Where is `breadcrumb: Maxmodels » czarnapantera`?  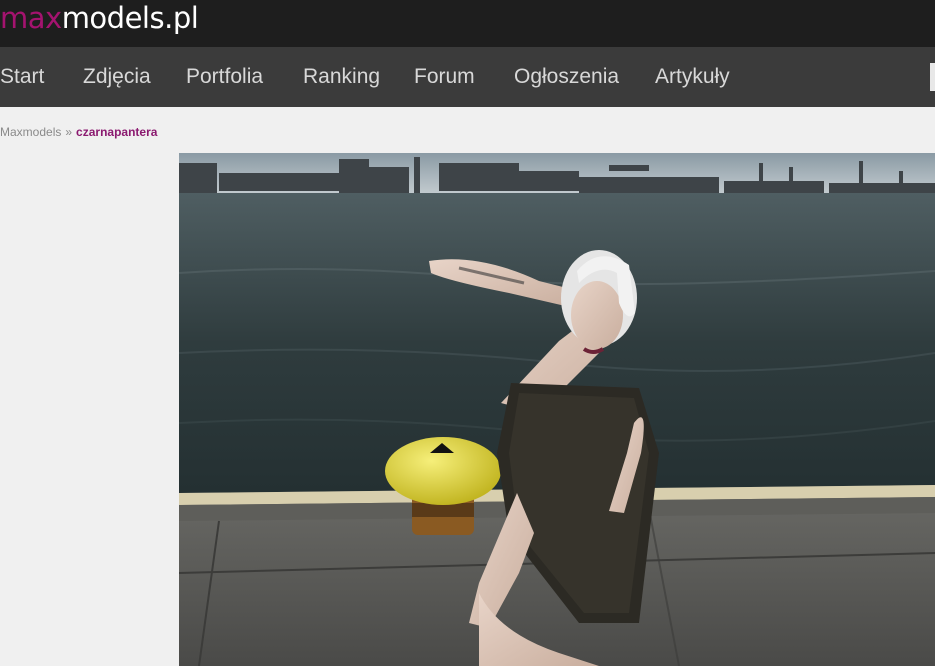
breadcrumb: Maxmodels » czarnapantera is located at coordinates (78, 132).